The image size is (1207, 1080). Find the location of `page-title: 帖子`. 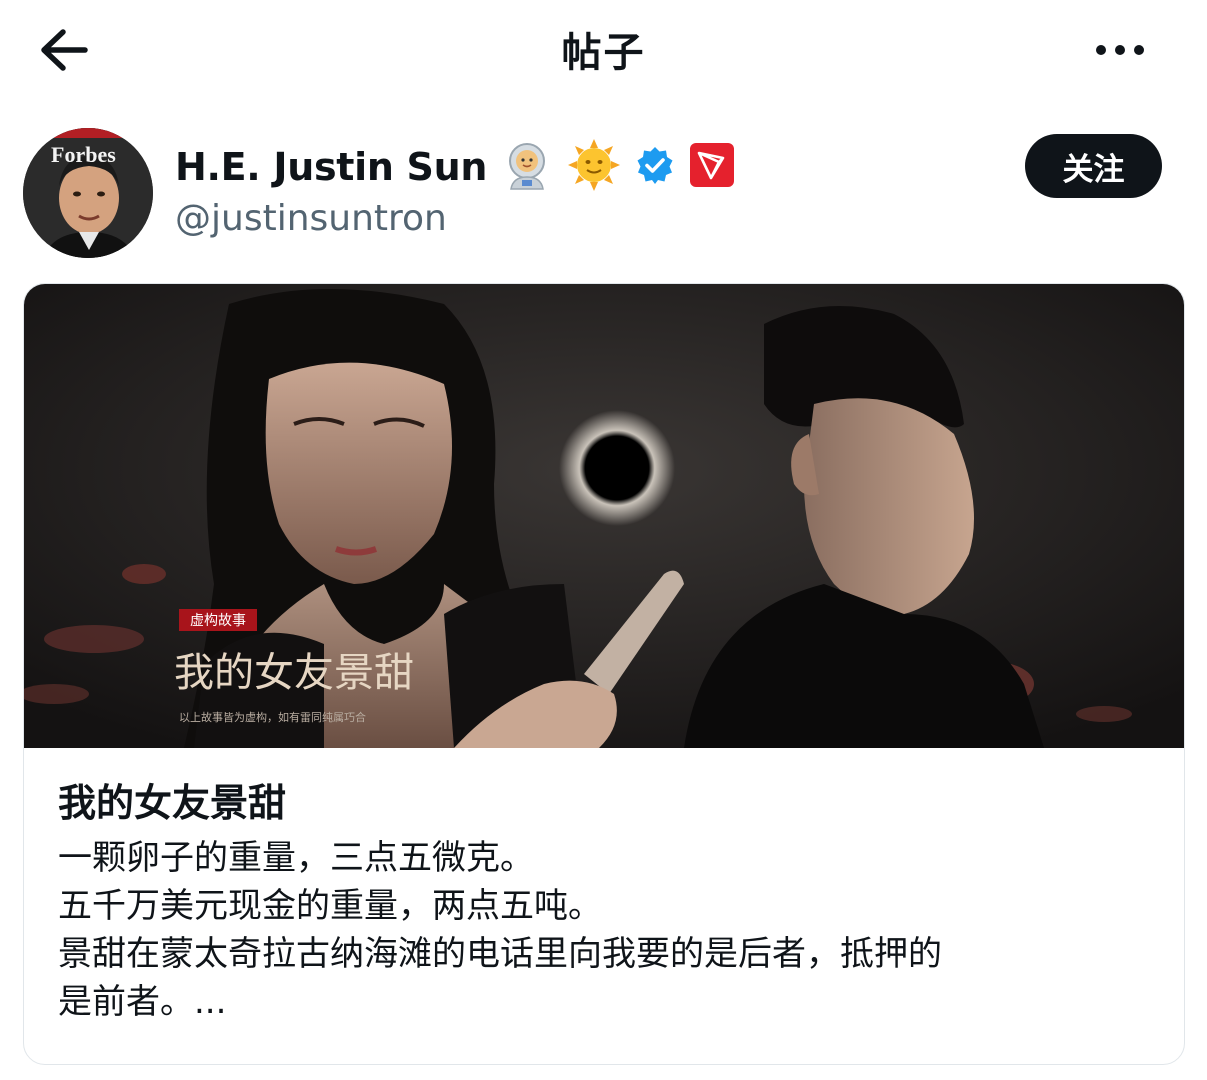

page-title: 帖子 is located at coordinates (603, 53).